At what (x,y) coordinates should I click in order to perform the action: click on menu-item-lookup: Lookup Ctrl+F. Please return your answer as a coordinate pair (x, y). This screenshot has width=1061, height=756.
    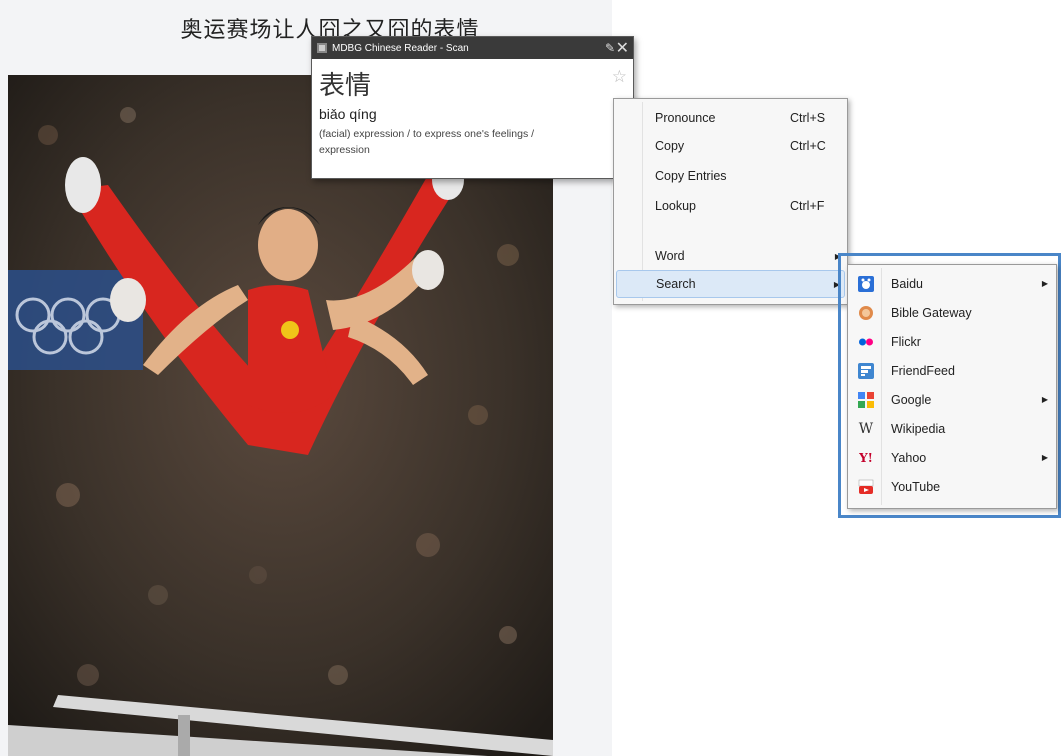
    Looking at the image, I should click on (730, 206).